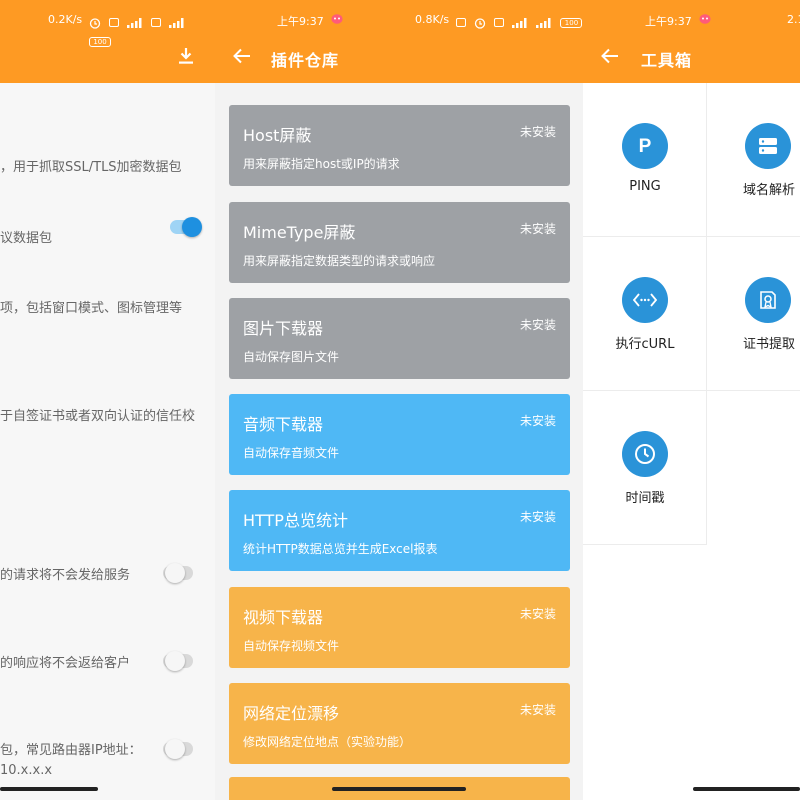 This screenshot has width=800, height=800. I want to click on setting-row-cert: 于自签证书或者双向认证的信任校, so click(97, 417).